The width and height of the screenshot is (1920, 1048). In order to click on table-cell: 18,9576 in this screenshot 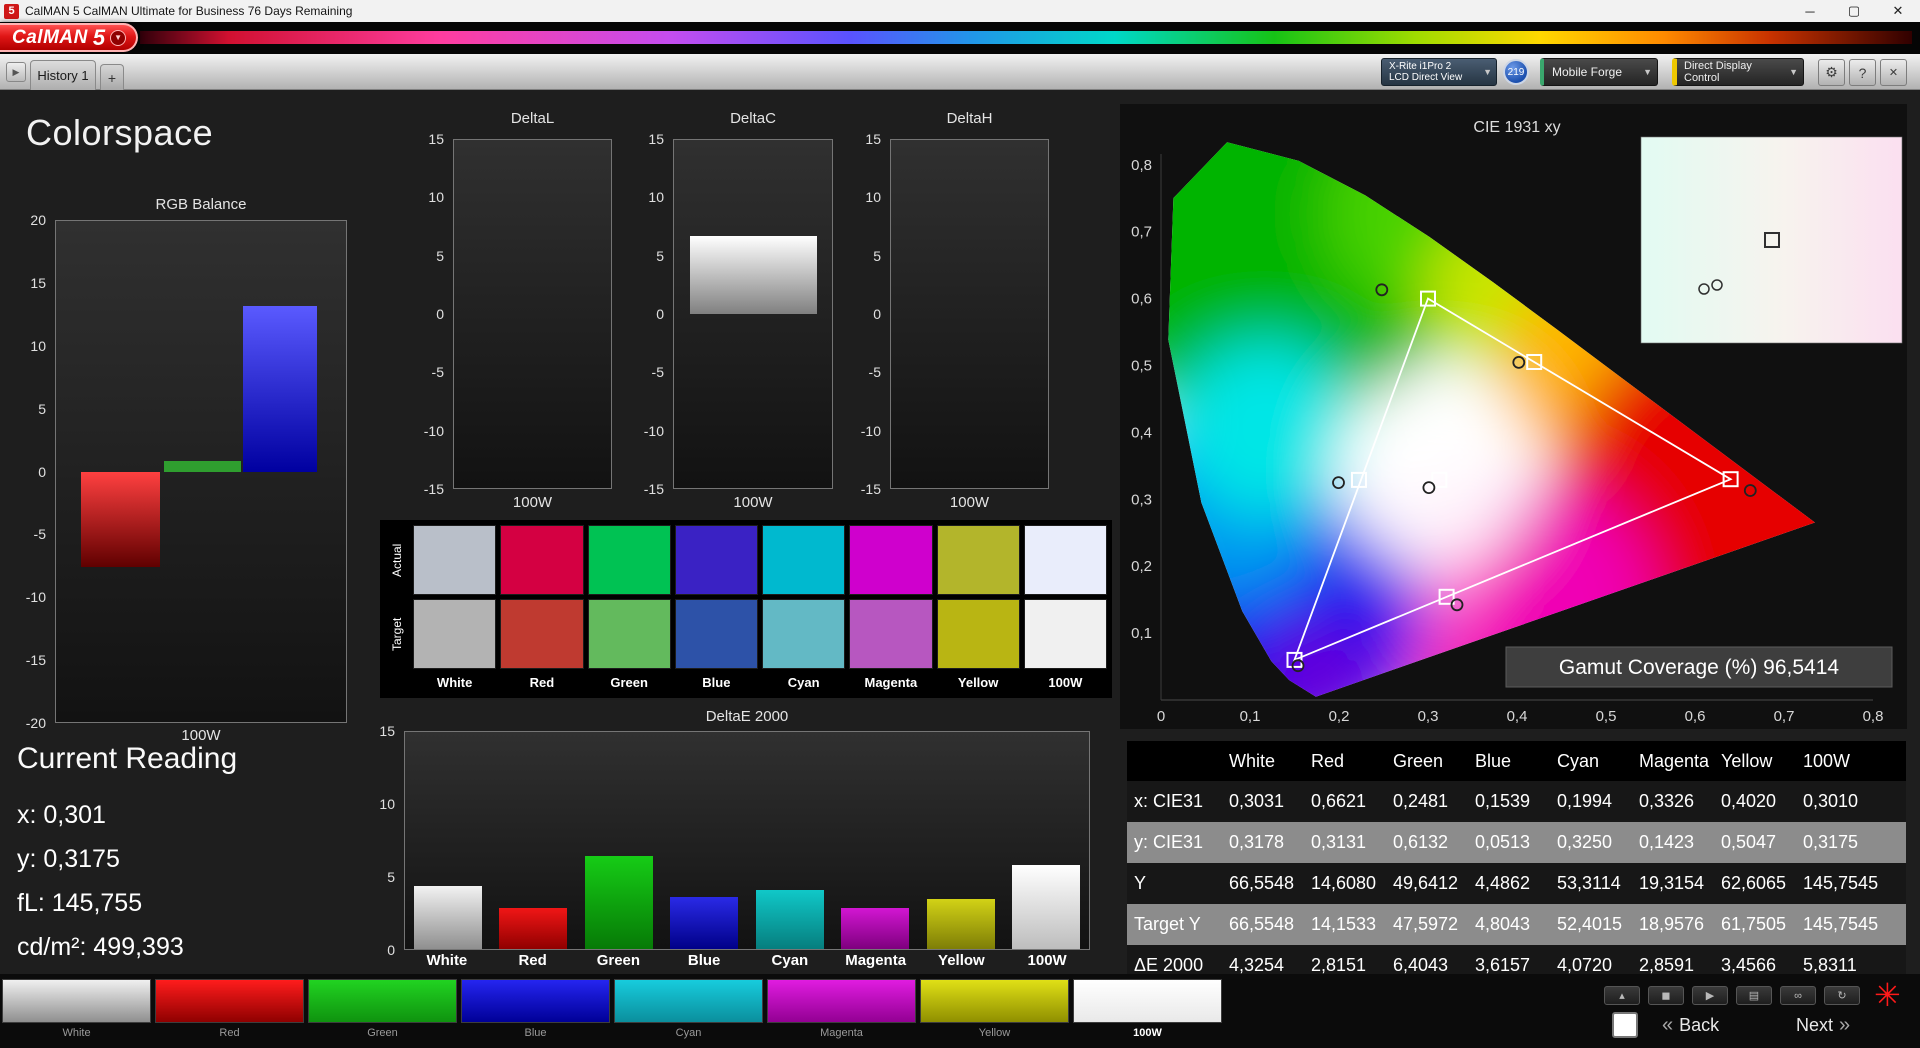, I will do `click(1673, 924)`.